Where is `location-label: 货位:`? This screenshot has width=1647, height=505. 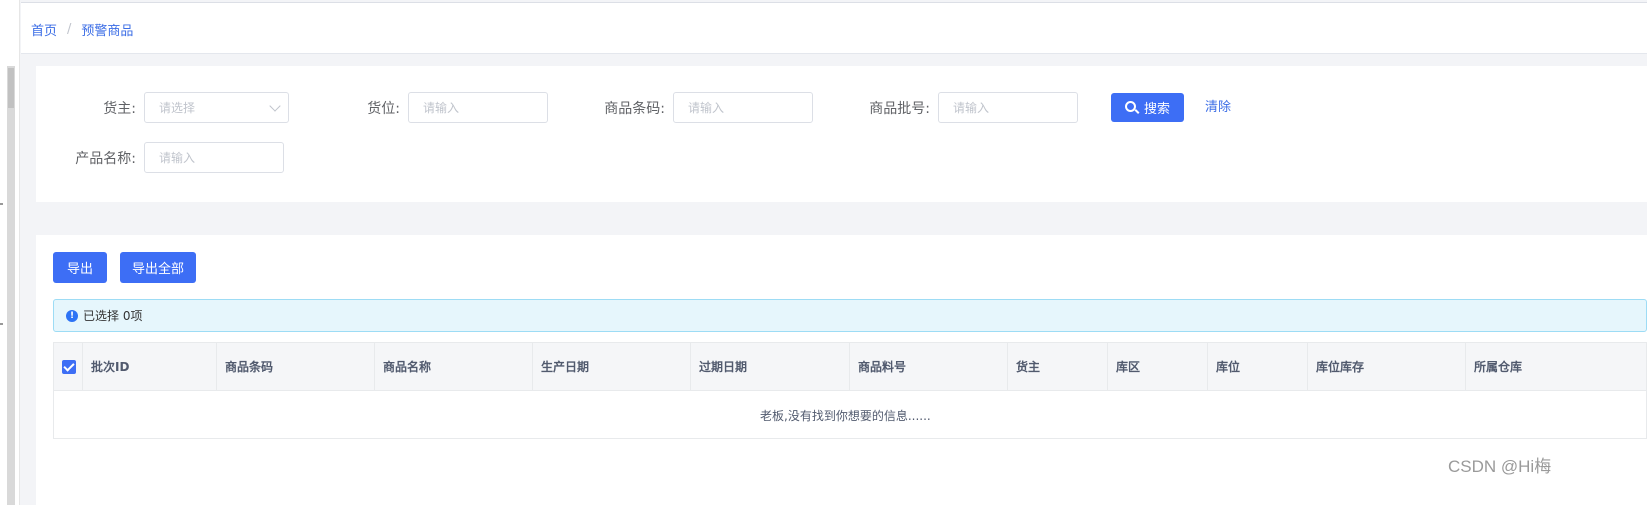
location-label: 货位: is located at coordinates (383, 108).